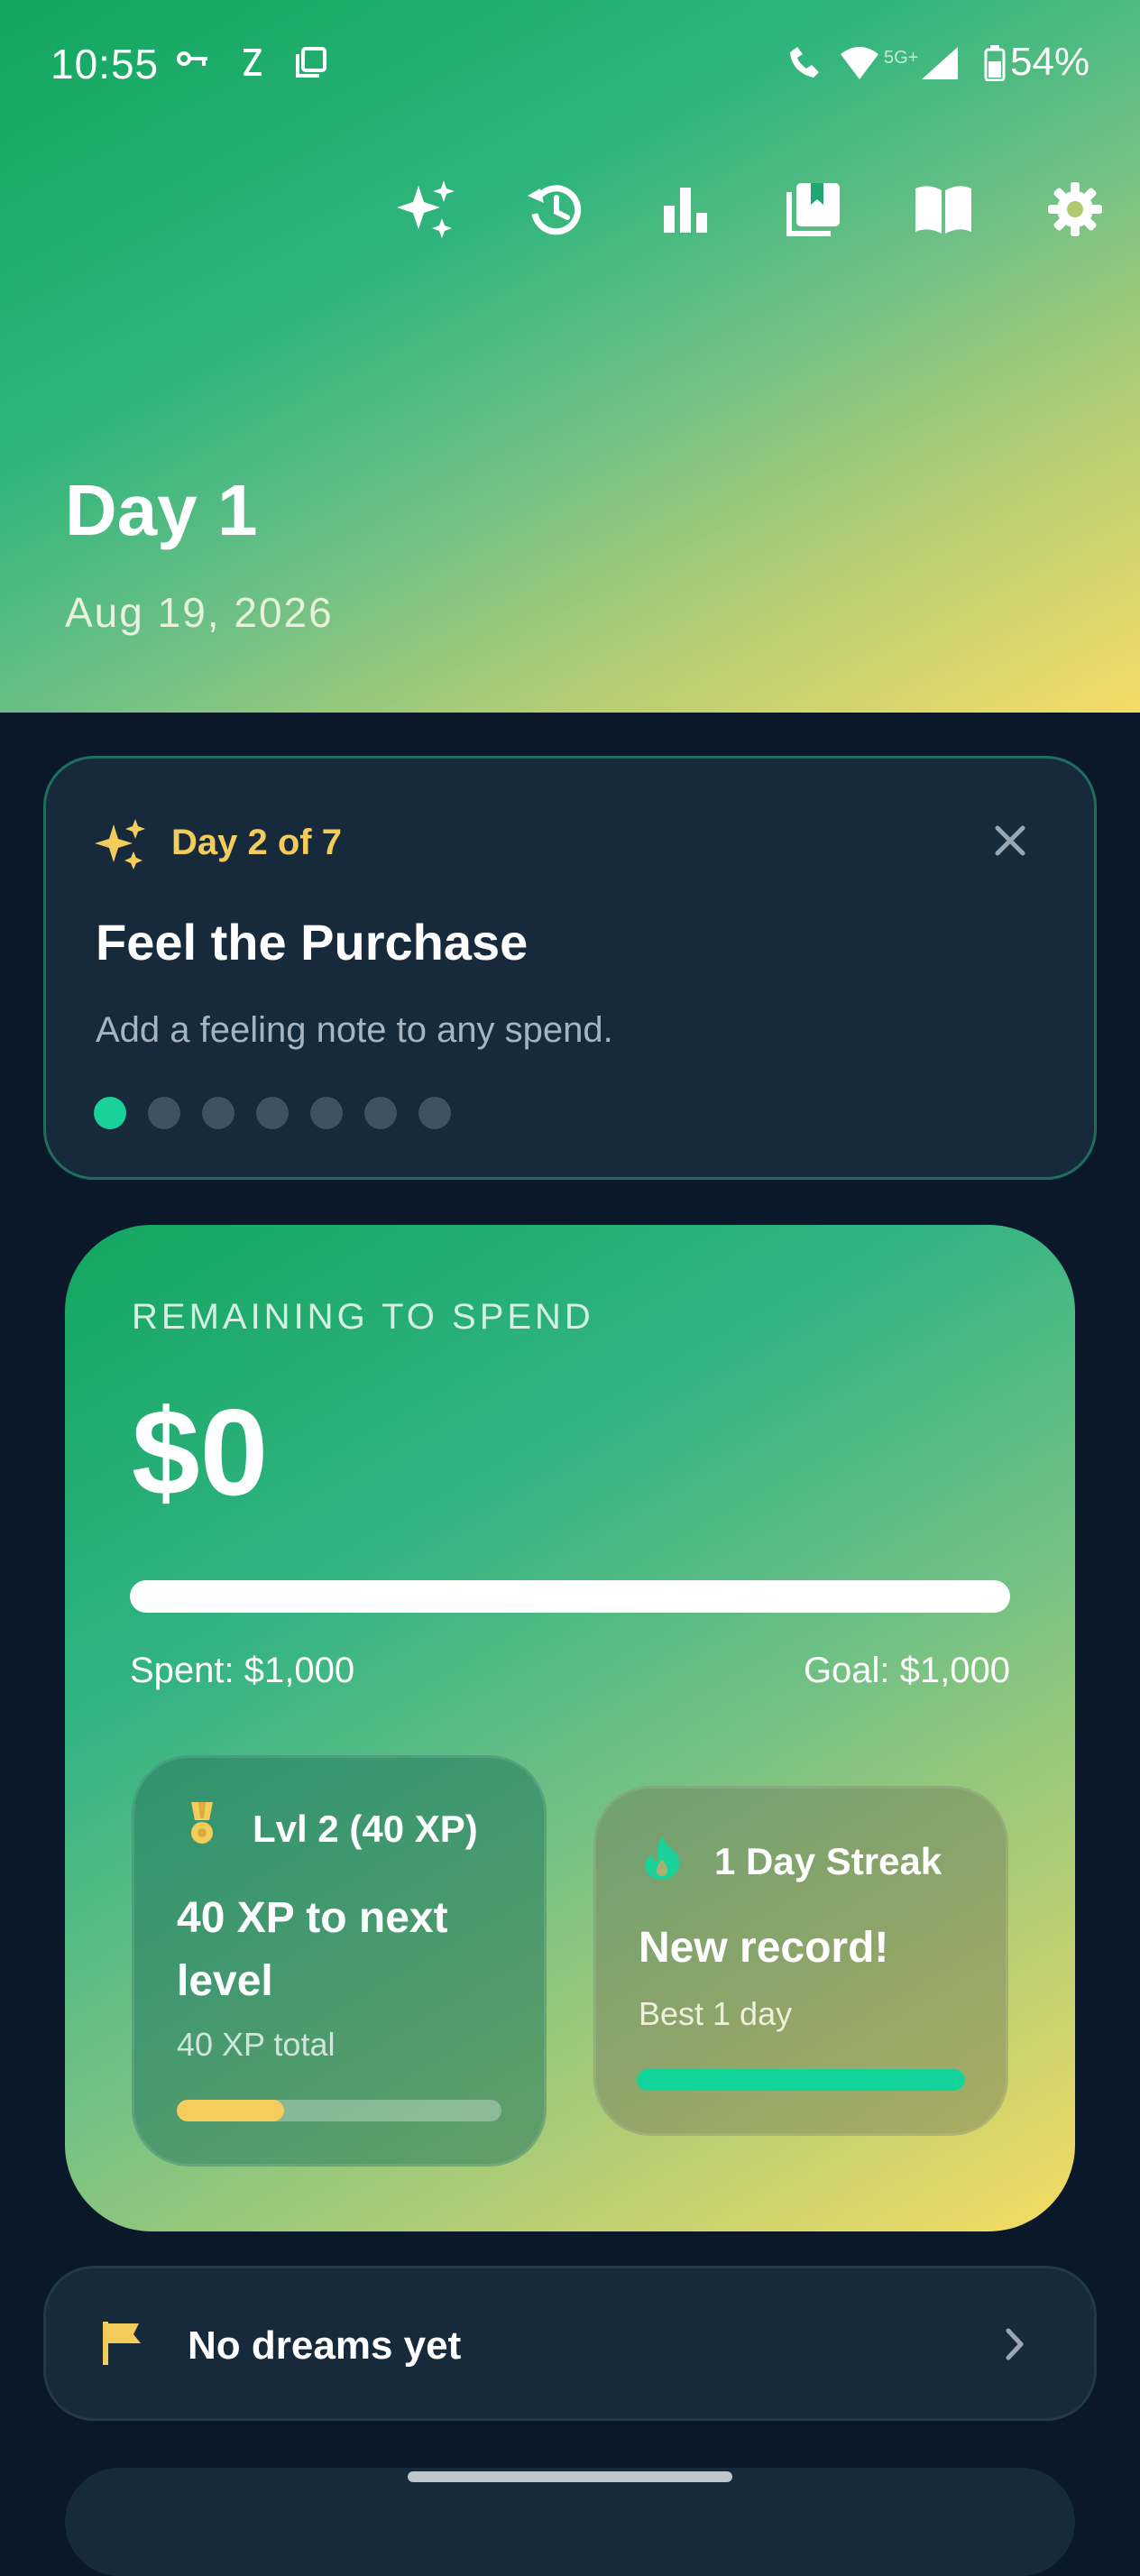 The height and width of the screenshot is (2576, 1140). What do you see at coordinates (122, 2345) in the screenshot?
I see `flag-icon` at bounding box center [122, 2345].